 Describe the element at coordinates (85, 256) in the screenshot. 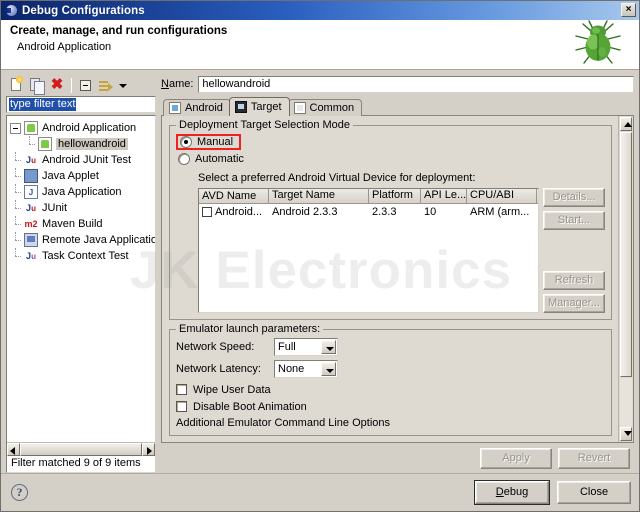

I see `tree-item-label: Task Context Test` at that location.